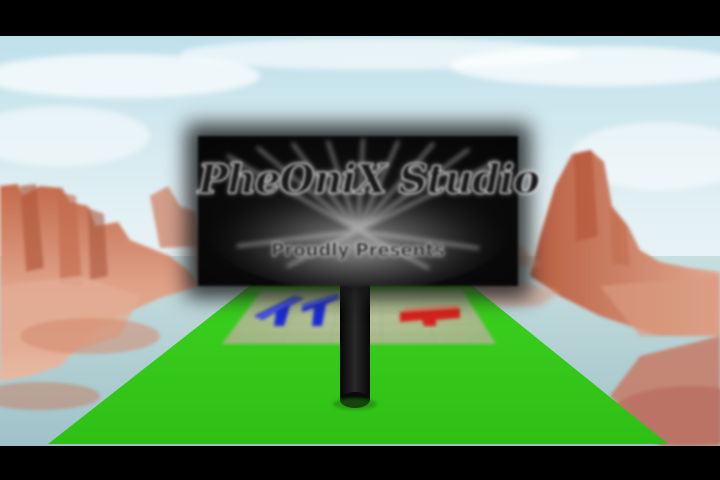 The width and height of the screenshot is (720, 480). What do you see at coordinates (360, 18) in the screenshot?
I see `letterbox-top` at bounding box center [360, 18].